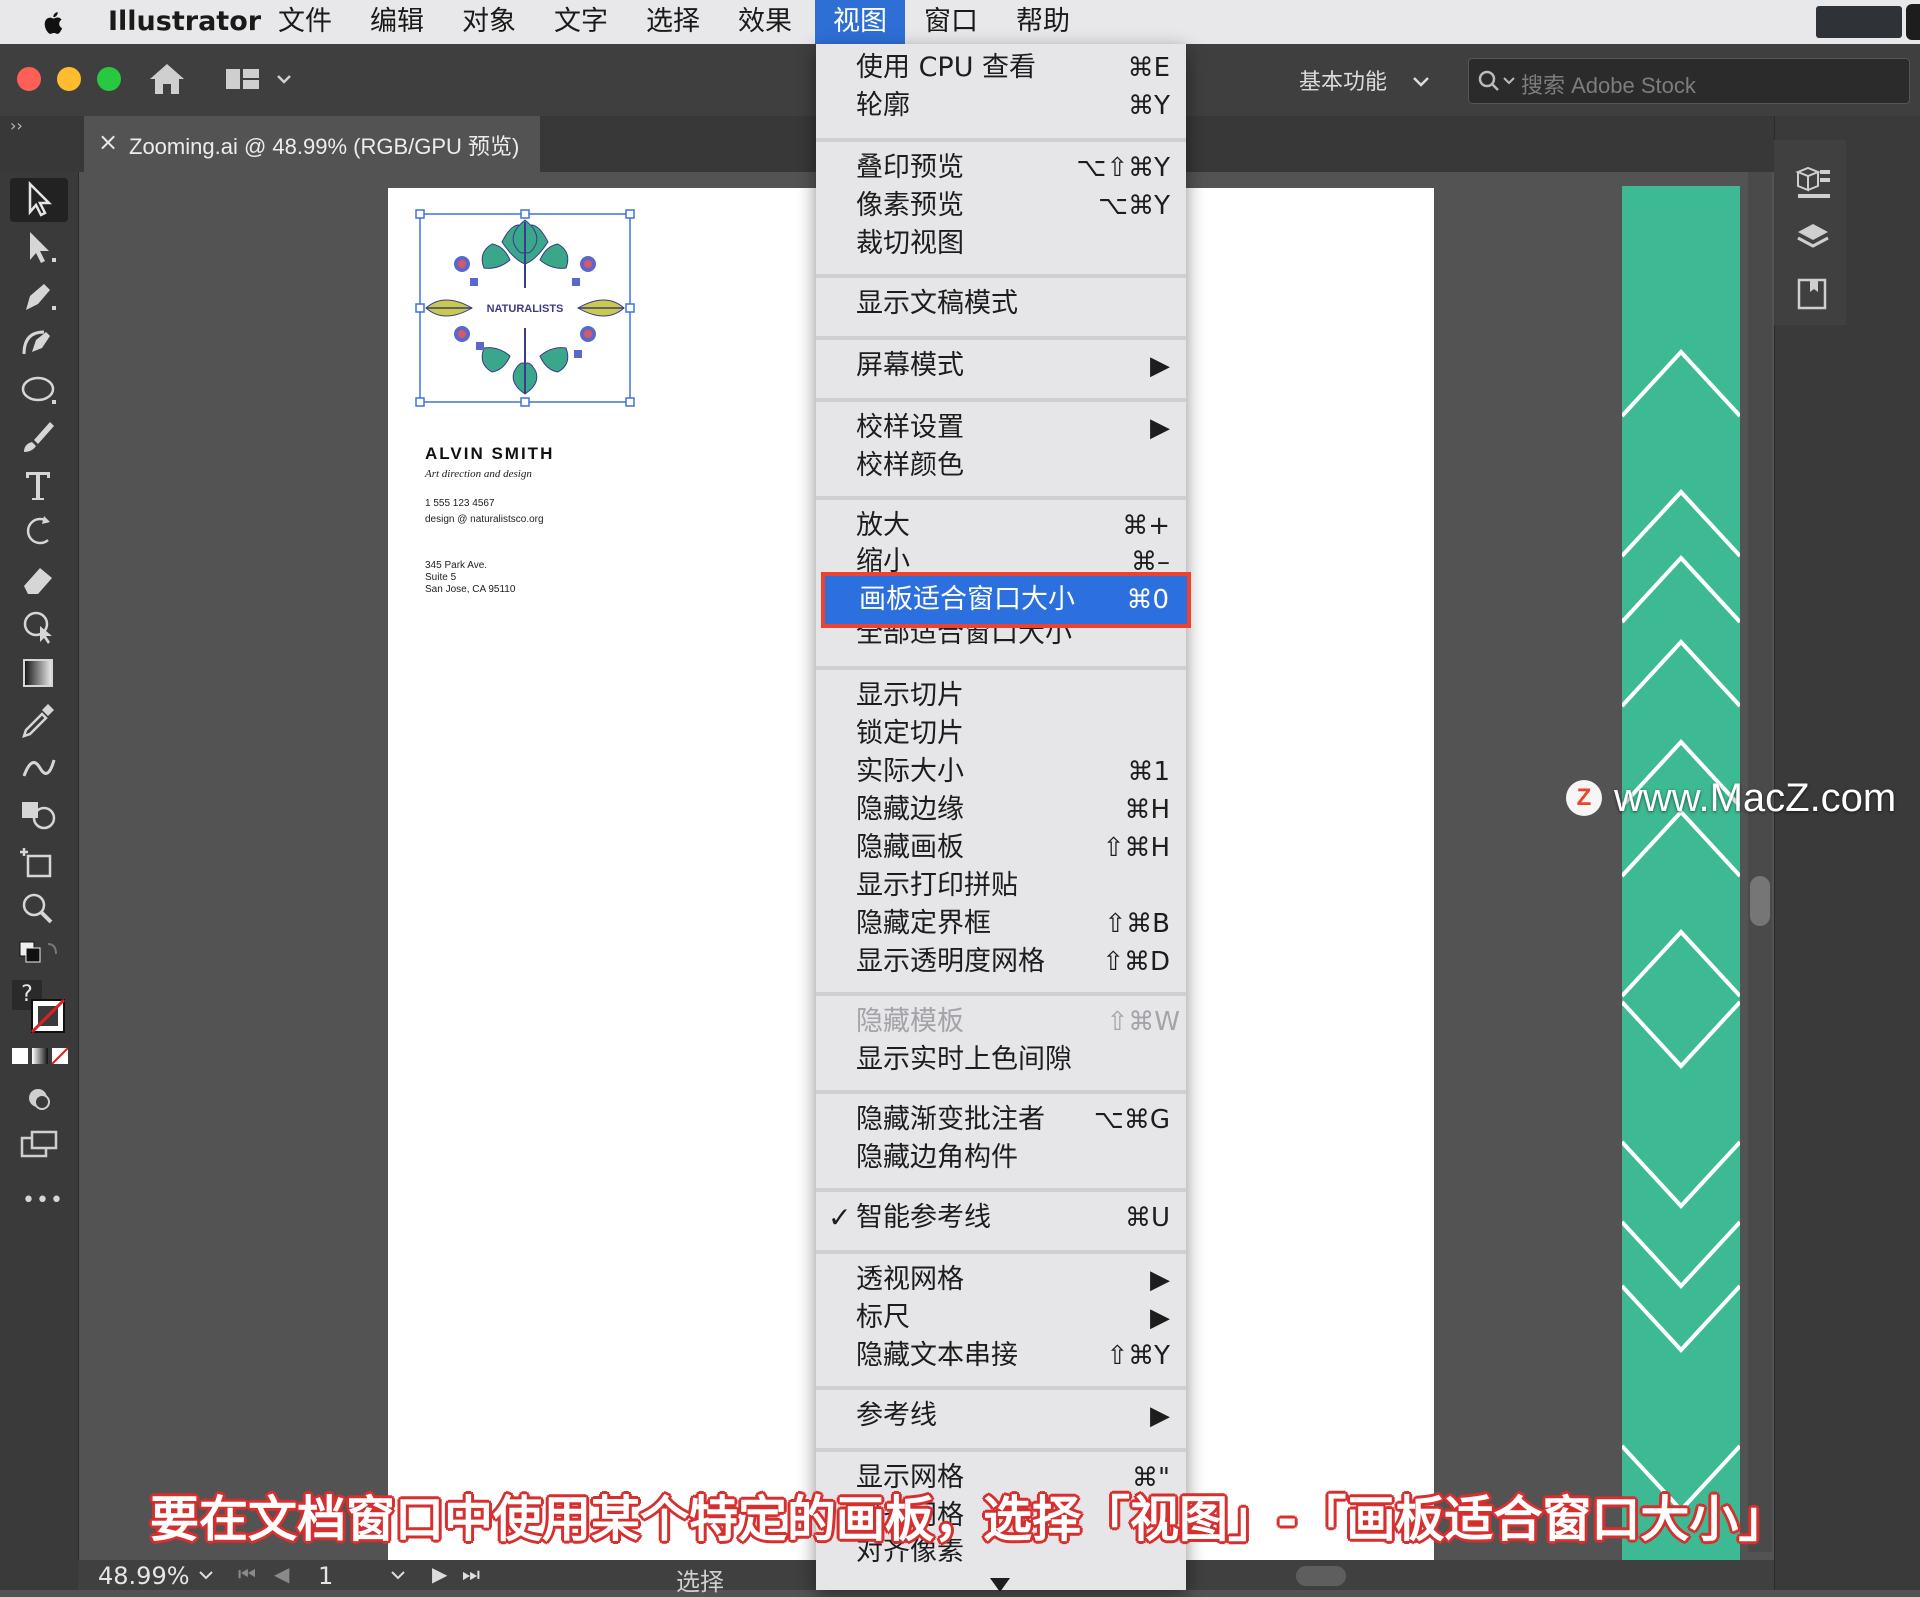 The width and height of the screenshot is (1920, 1597). Describe the element at coordinates (1001, 526) in the screenshot. I see `menu-item-zoom-in: 放大 ⌘+` at that location.